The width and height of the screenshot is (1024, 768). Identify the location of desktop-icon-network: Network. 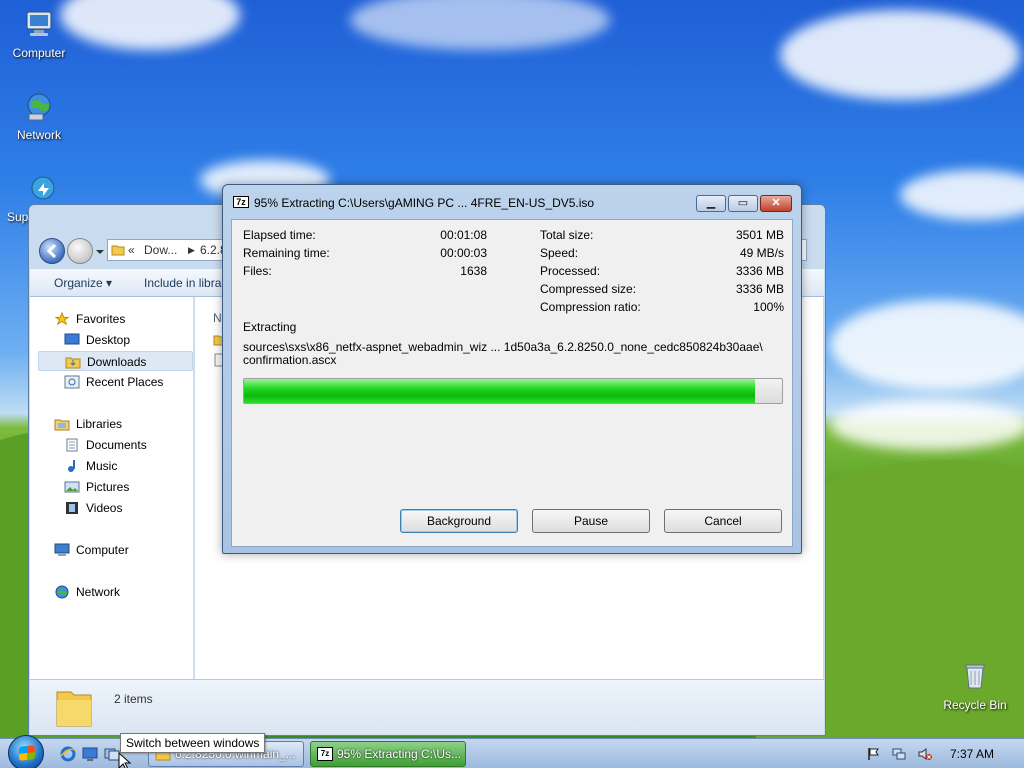
(39, 116).